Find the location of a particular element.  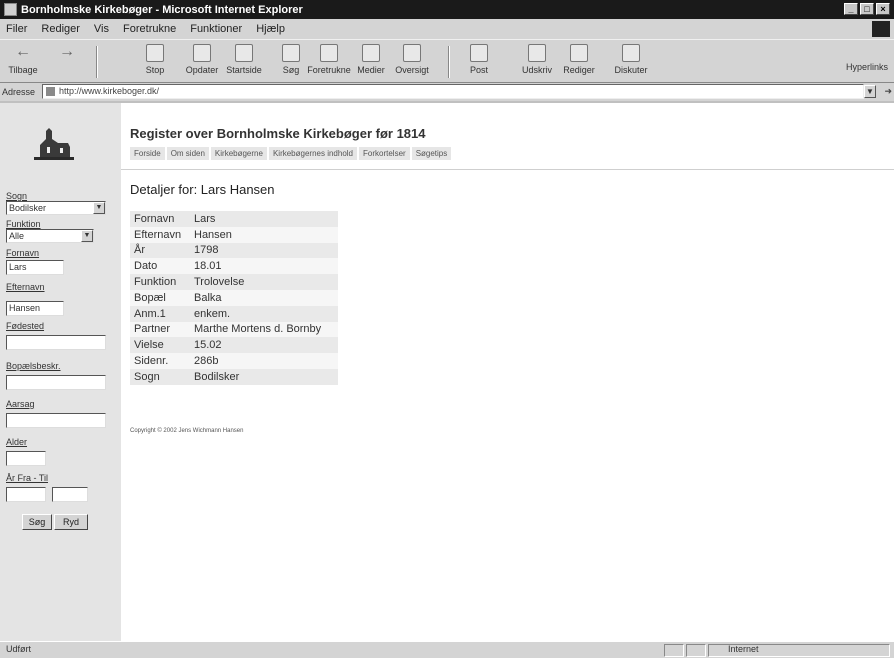

maximize-button: □ is located at coordinates (867, 9).